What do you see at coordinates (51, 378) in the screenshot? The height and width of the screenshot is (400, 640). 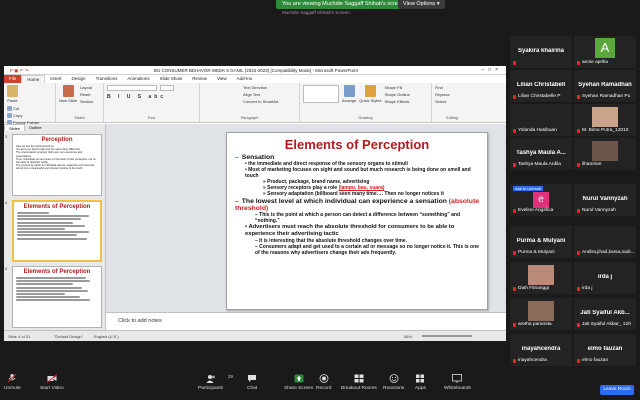 I see `video-off-icon` at bounding box center [51, 378].